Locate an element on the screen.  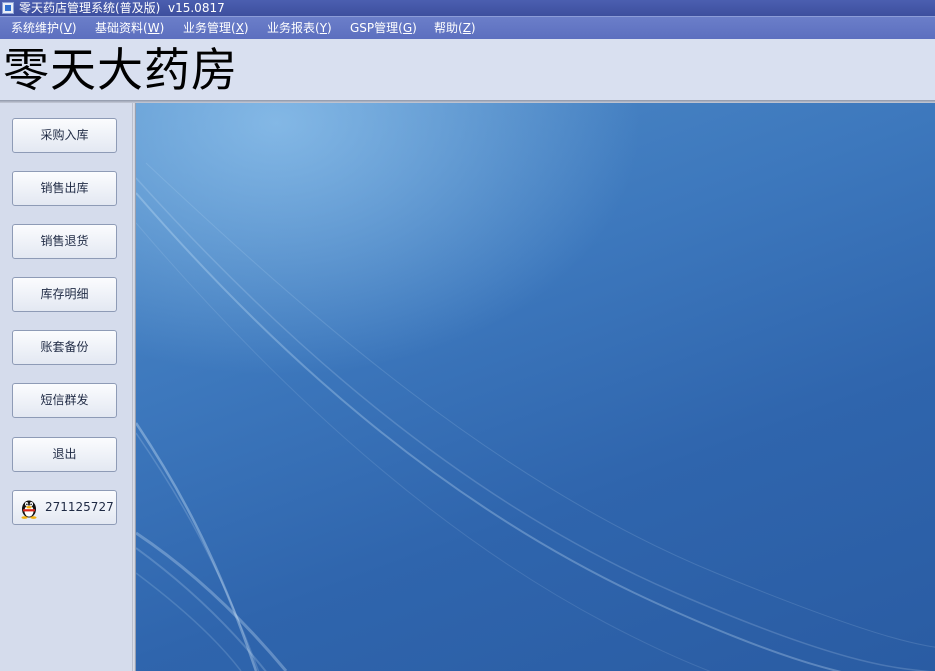
menu-basic-data: 基础资料(W) is located at coordinates (129, 28).